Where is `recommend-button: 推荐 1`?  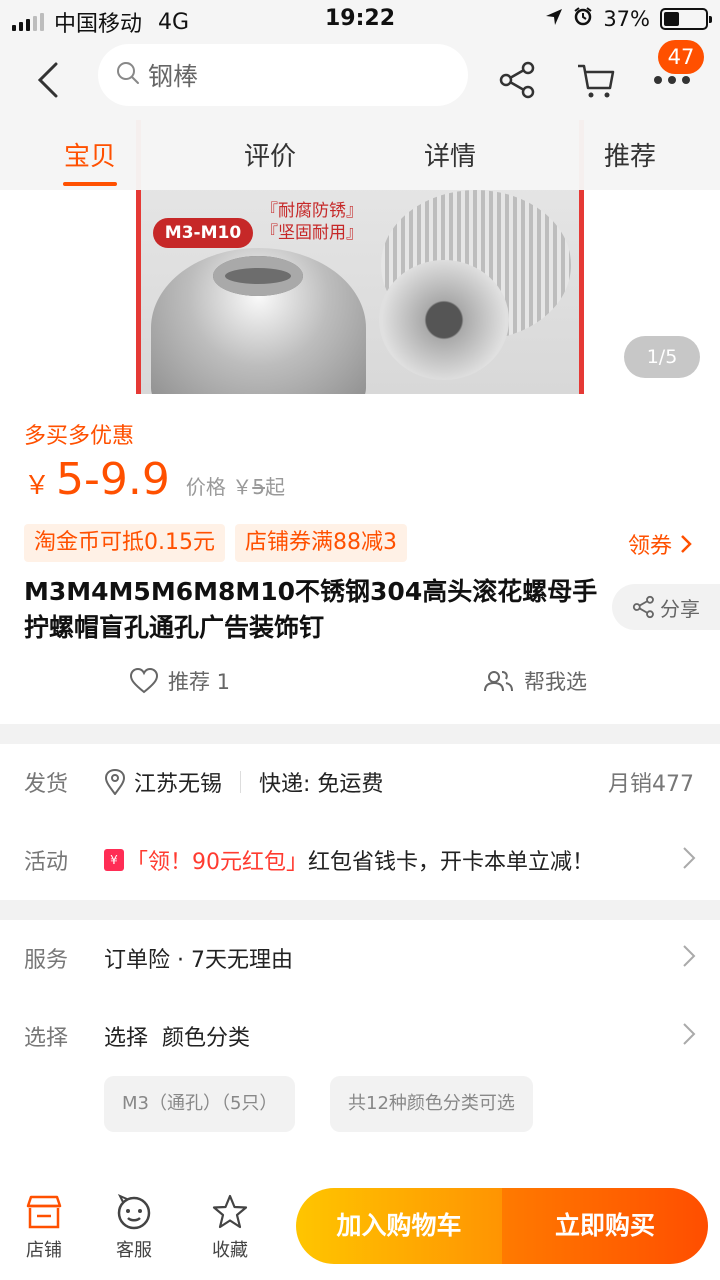 recommend-button: 推荐 1 is located at coordinates (180, 681).